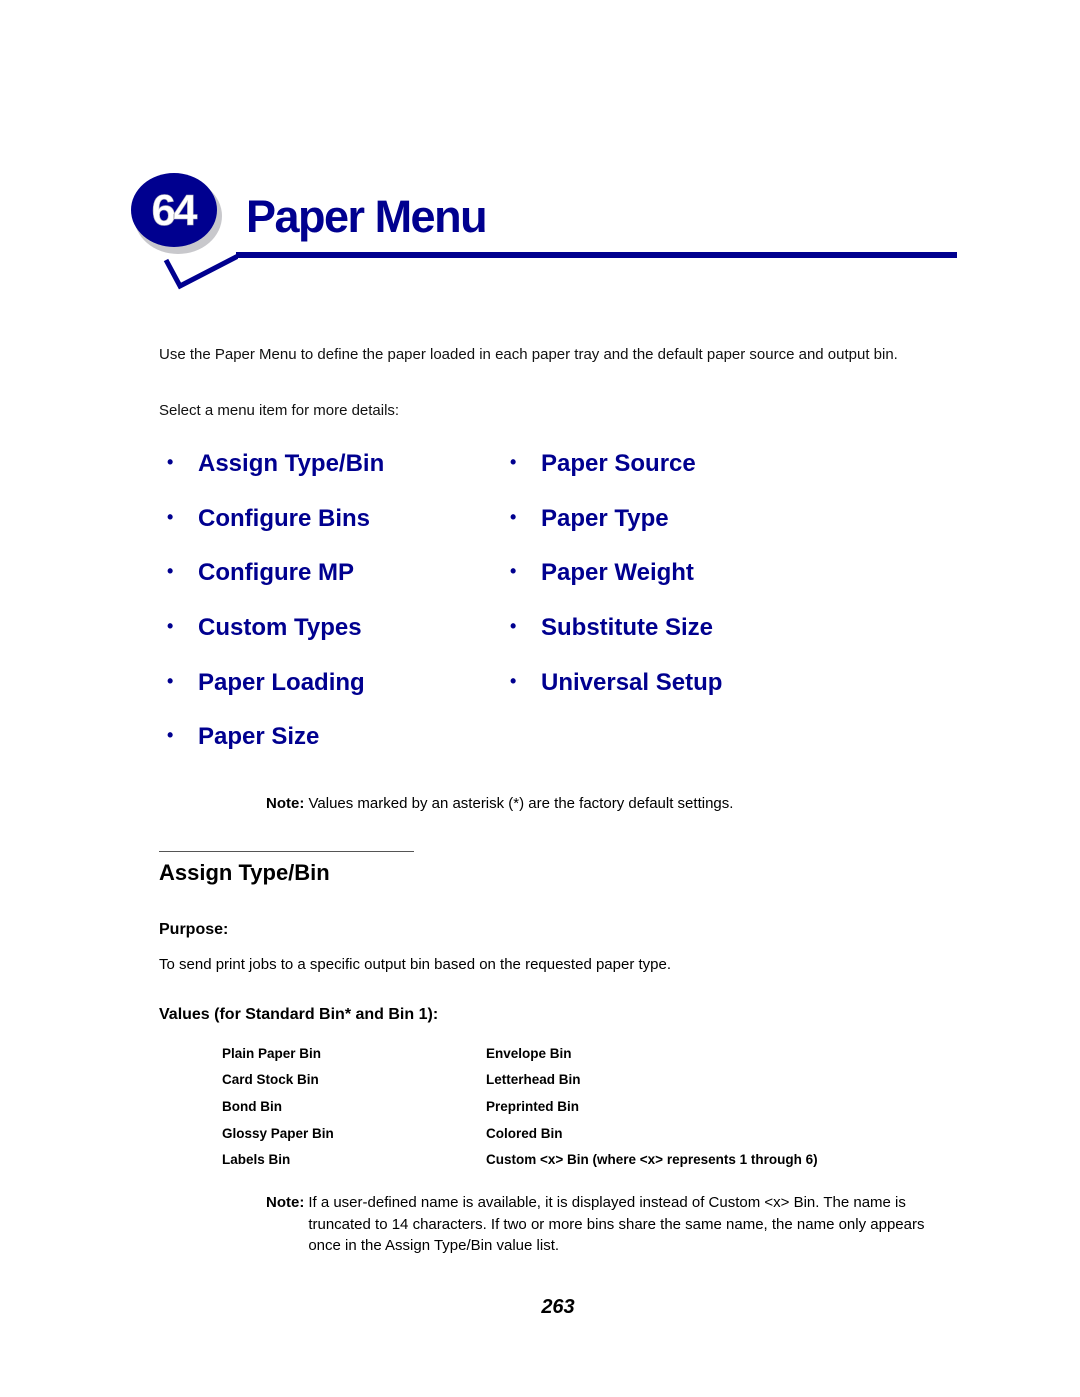 This screenshot has width=1080, height=1397. Describe the element at coordinates (632, 682) in the screenshot. I see `menu-link-label: Universal Setup` at that location.